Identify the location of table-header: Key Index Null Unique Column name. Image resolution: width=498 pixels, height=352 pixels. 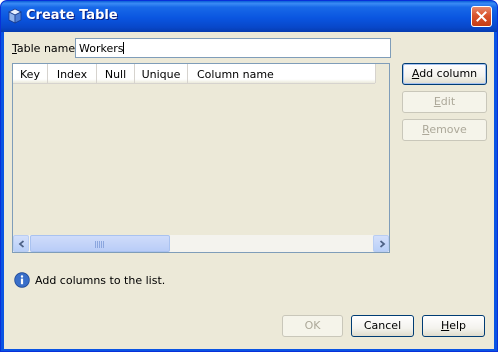
(194, 74).